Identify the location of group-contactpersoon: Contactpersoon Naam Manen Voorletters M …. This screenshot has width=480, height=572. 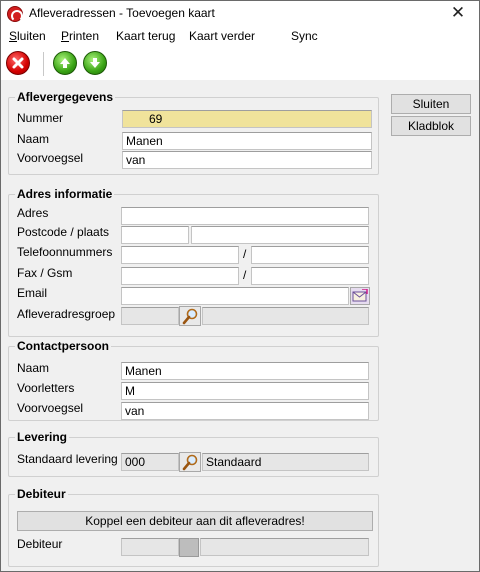
(193, 380).